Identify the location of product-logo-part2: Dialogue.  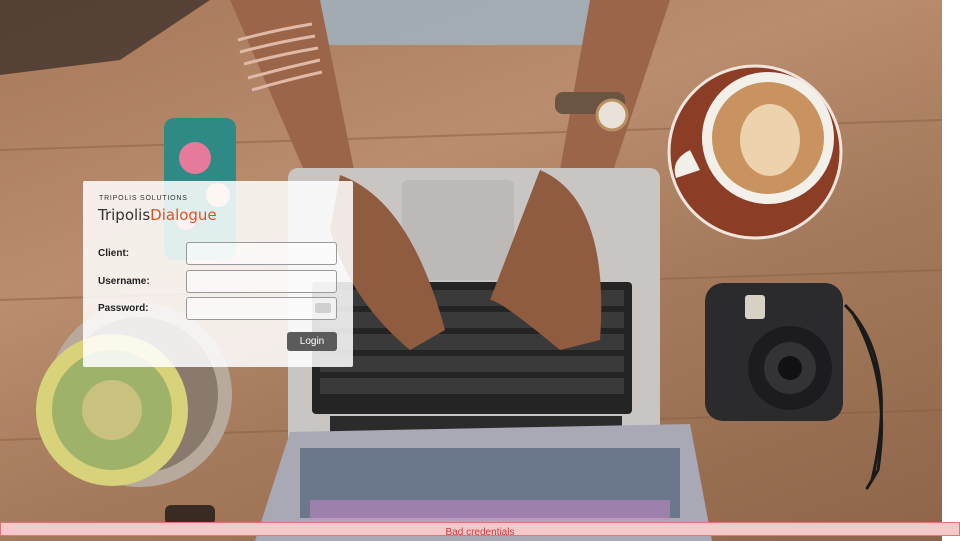
(183, 215).